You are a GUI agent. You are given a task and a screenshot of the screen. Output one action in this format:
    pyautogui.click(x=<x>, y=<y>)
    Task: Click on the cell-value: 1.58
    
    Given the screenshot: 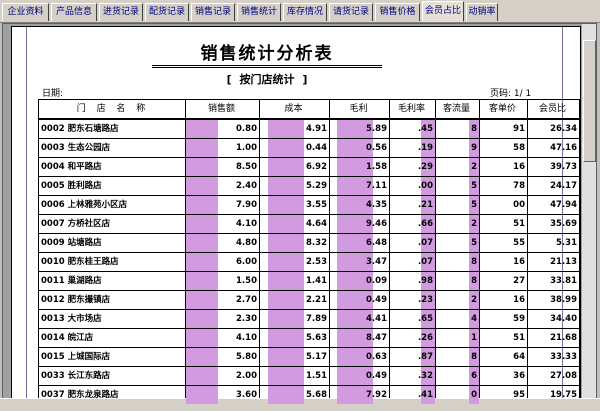 What is the action you would take?
    pyautogui.click(x=376, y=167)
    